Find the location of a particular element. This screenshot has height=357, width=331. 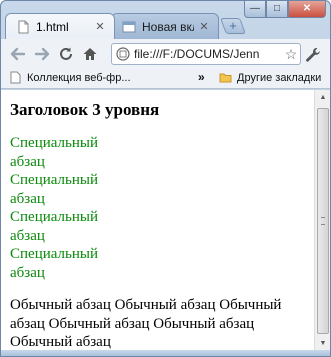

vertical-scrollbar: ▲ ▼ is located at coordinates (322, 221).